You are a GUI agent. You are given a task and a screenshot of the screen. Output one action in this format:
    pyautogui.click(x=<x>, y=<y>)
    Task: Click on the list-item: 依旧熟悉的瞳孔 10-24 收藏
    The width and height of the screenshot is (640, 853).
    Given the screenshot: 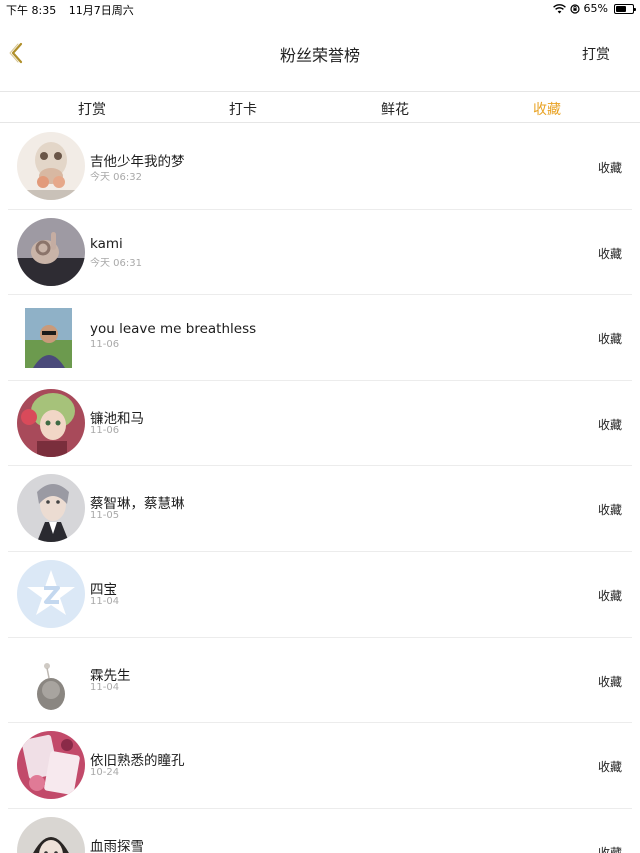 What is the action you would take?
    pyautogui.click(x=320, y=766)
    